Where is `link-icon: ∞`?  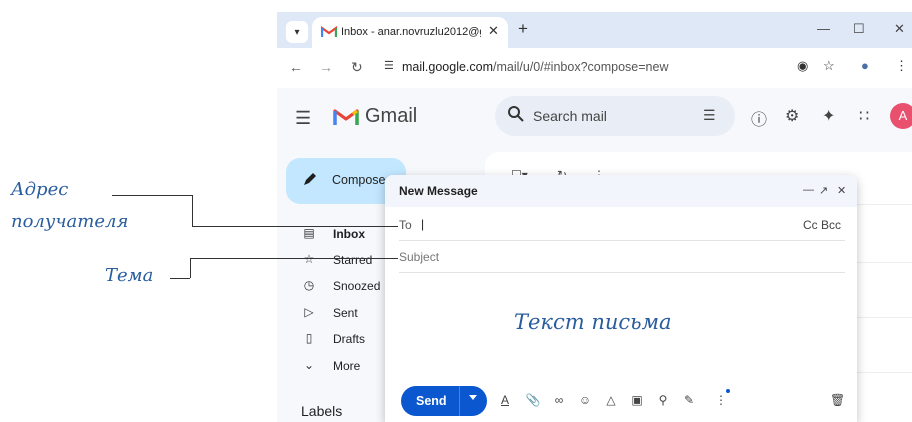
link-icon: ∞ is located at coordinates (559, 400).